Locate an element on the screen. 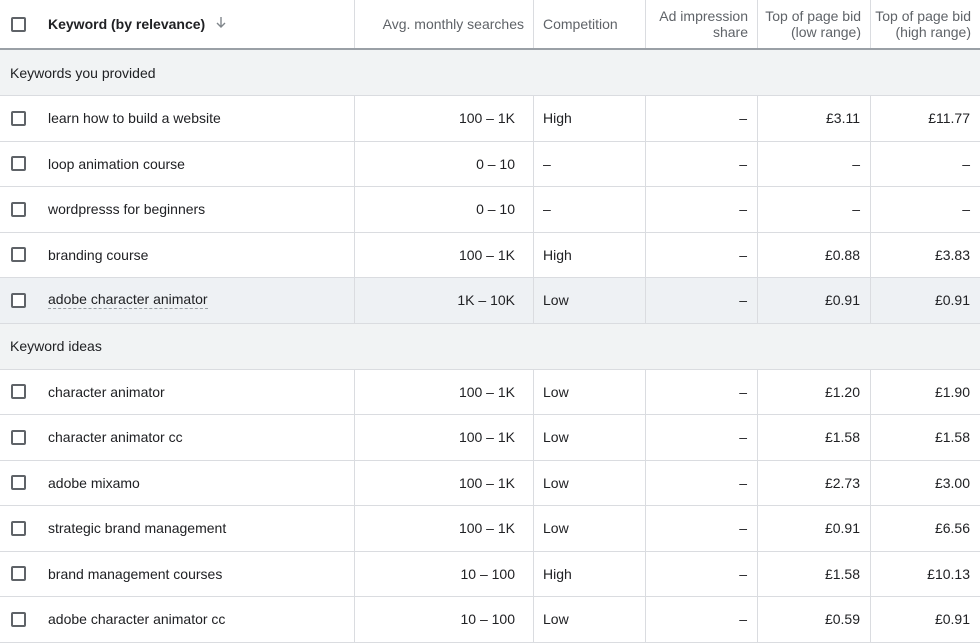 This screenshot has width=980, height=643. low-bid-cell: £0.88 is located at coordinates (814, 254).